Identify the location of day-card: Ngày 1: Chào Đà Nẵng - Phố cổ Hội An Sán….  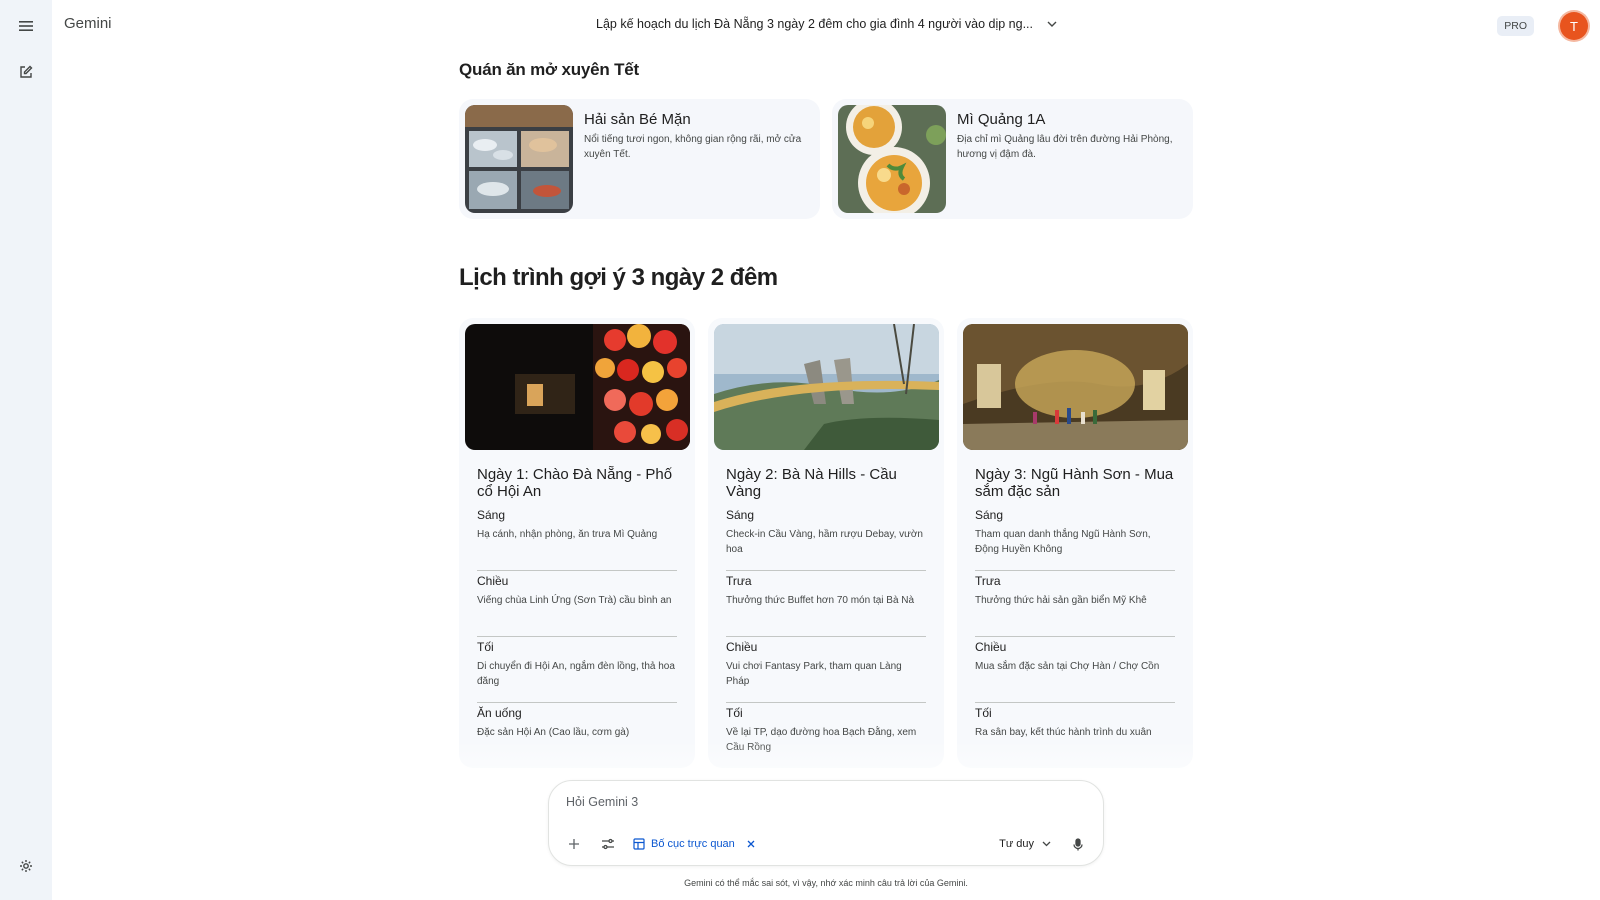
(577, 543).